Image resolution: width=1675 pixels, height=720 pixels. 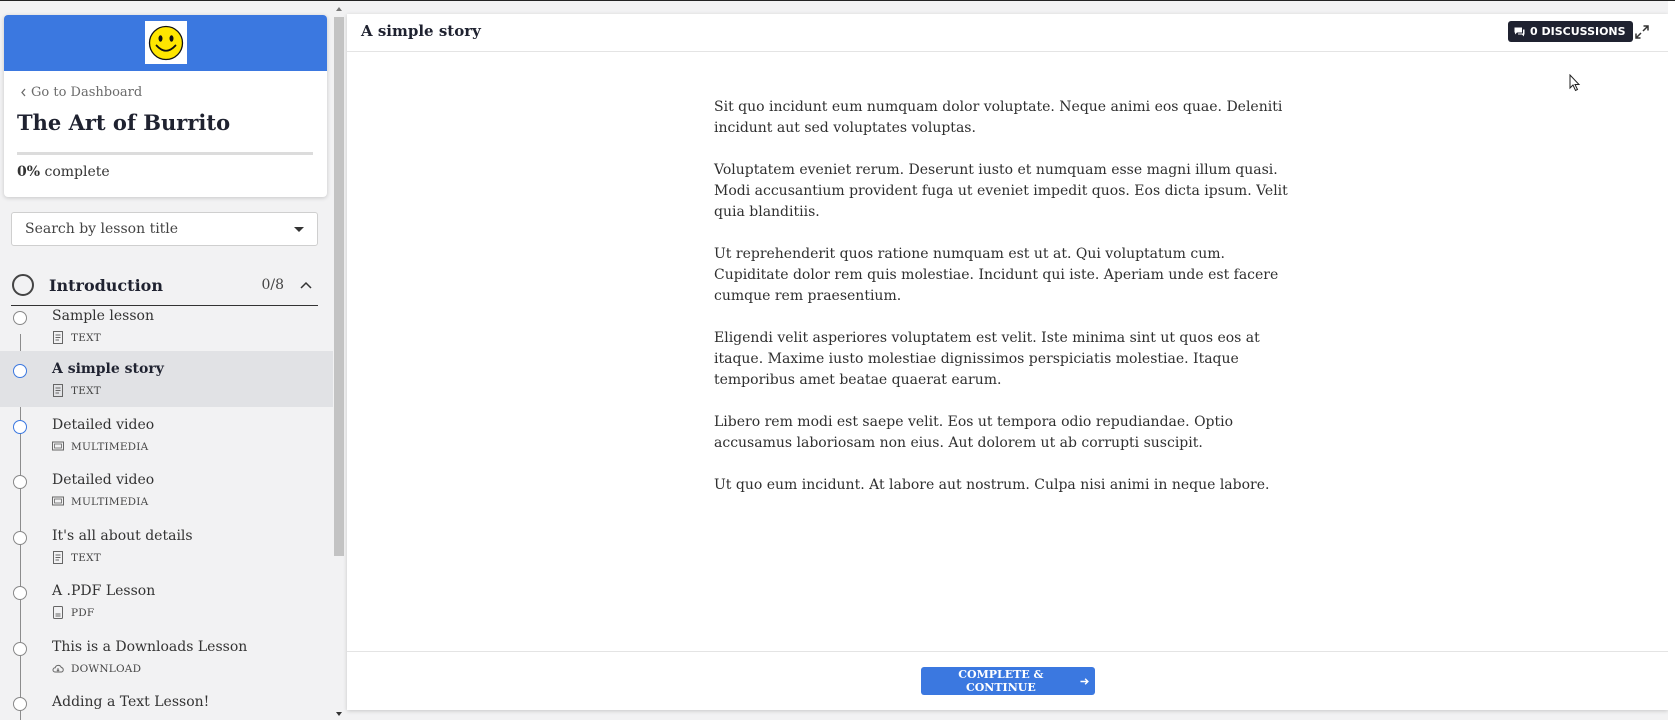 I want to click on discussions-label: 0 DISCUSSIONS, so click(x=1578, y=31).